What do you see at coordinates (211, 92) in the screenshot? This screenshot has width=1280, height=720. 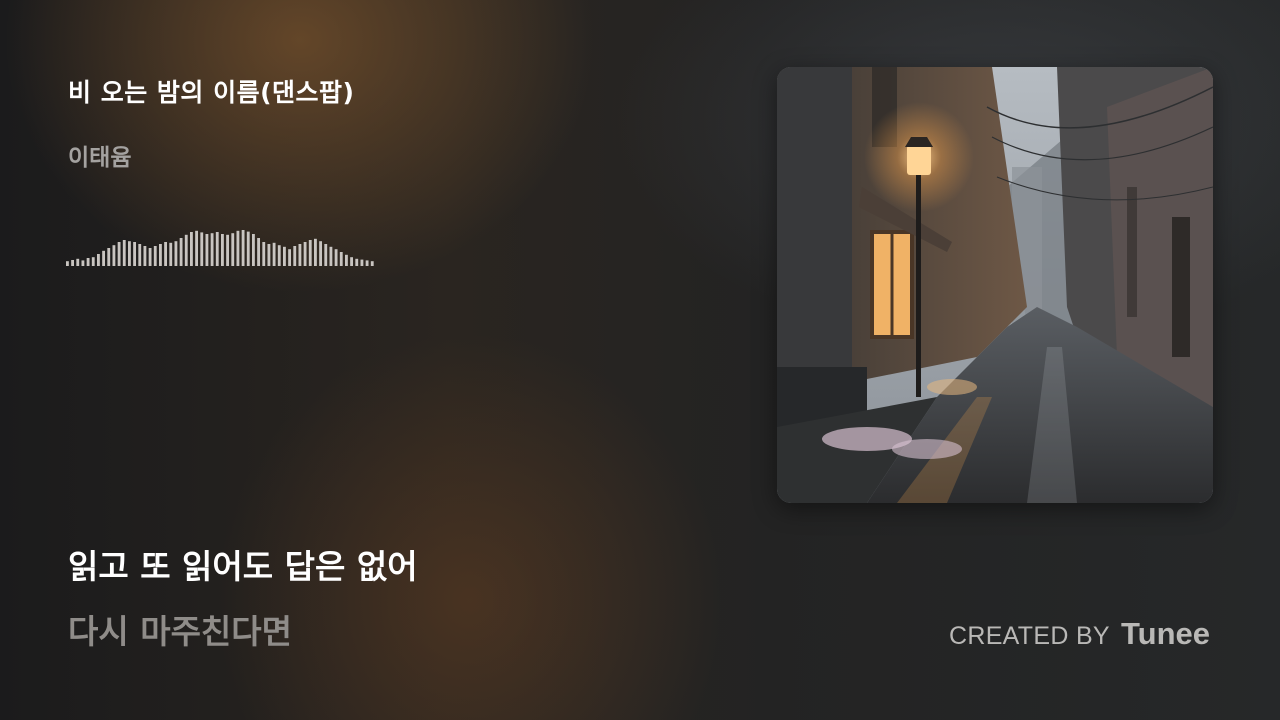 I see `song-title: 비 오는 밤의 이름(댄스팝)` at bounding box center [211, 92].